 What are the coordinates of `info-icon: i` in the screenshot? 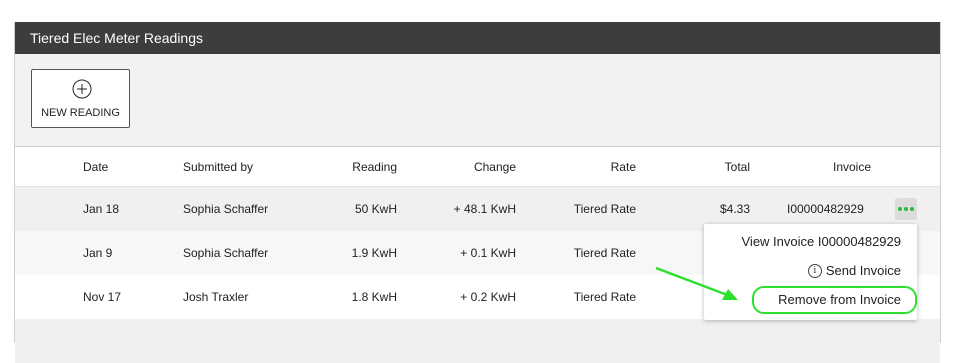 It's located at (814, 270).